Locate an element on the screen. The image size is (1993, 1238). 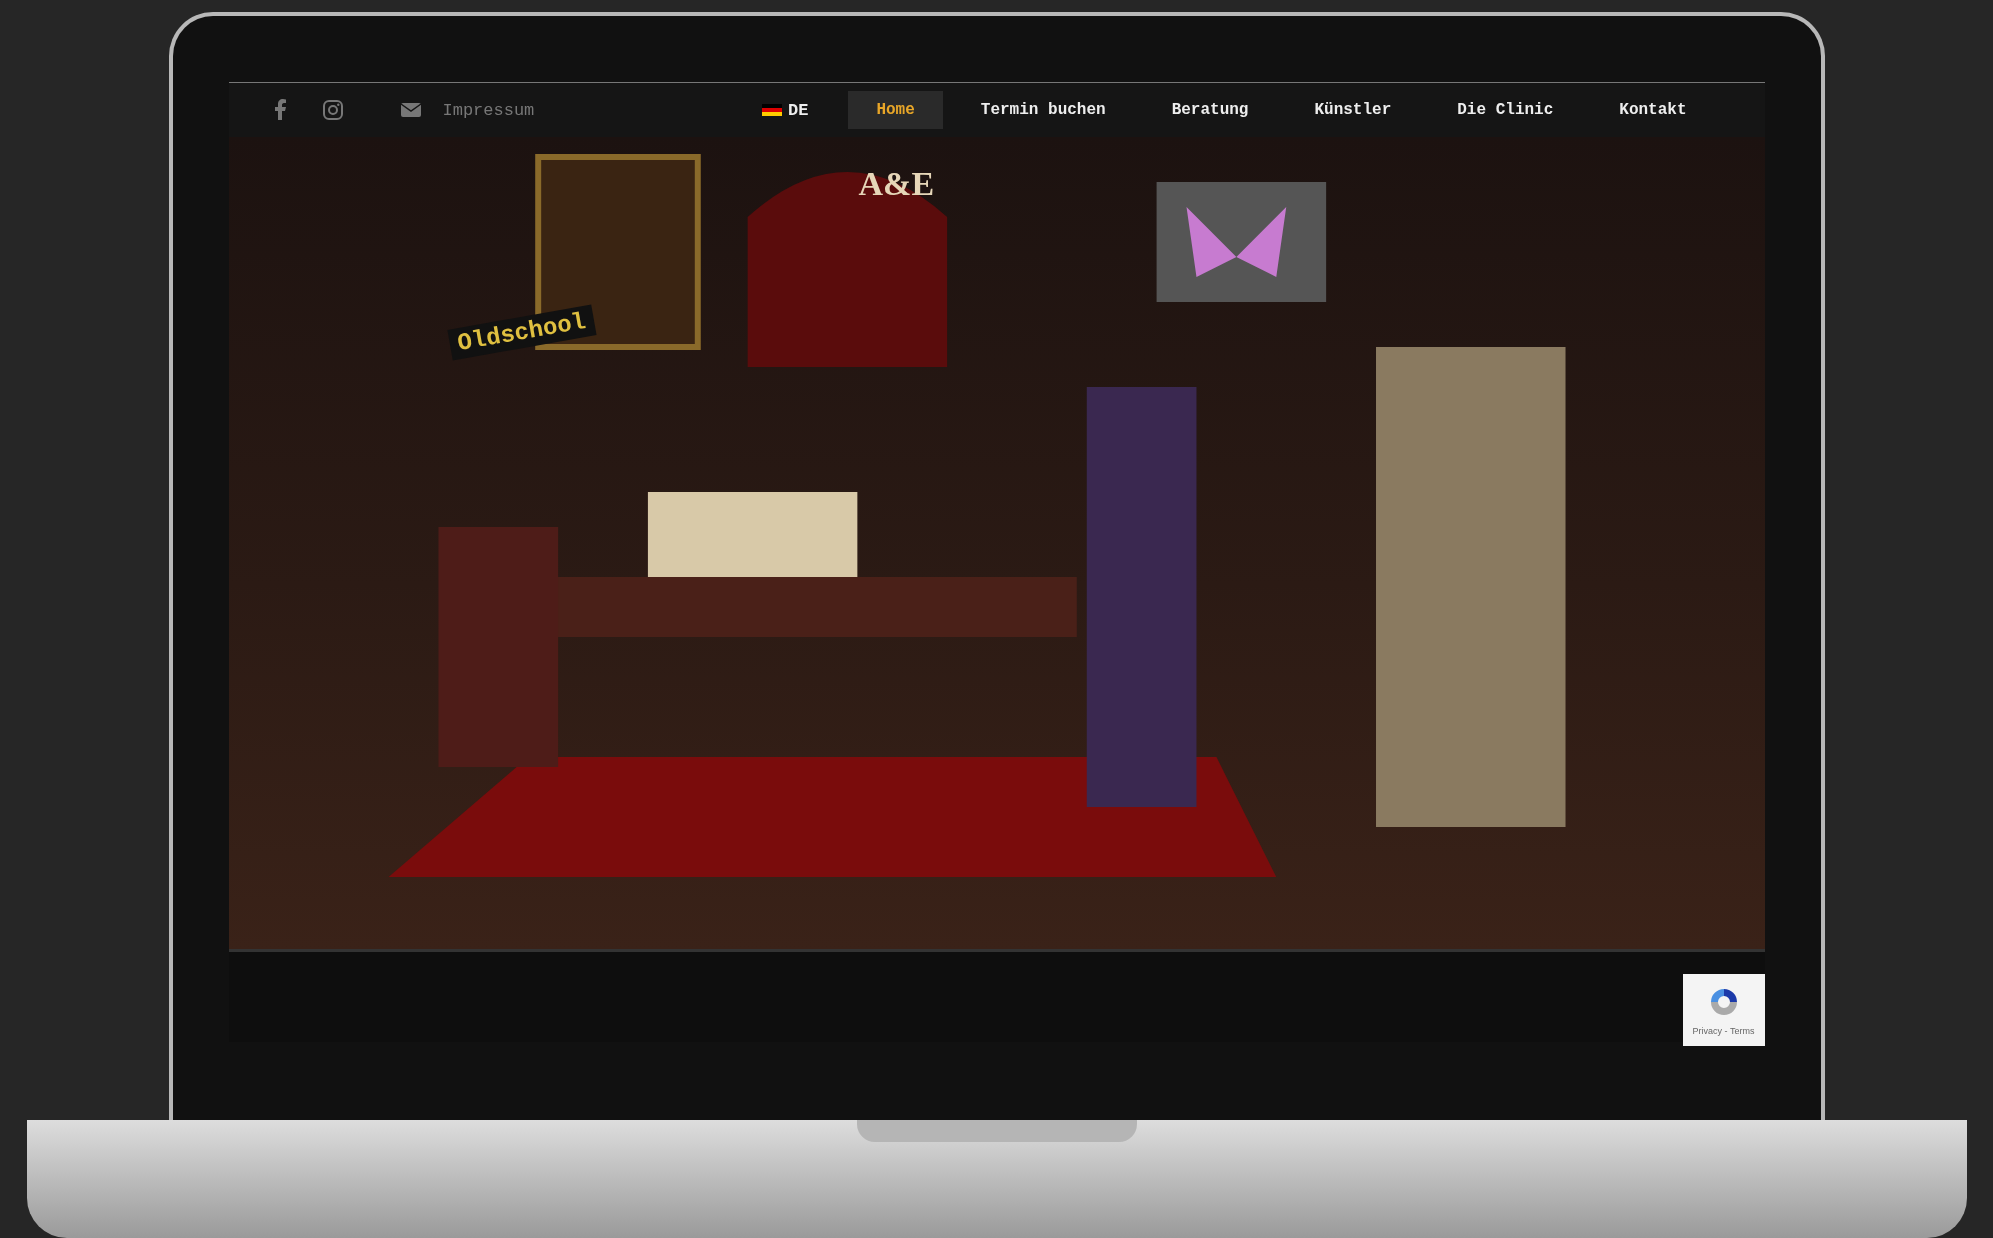
instagram-icon is located at coordinates (332, 110).